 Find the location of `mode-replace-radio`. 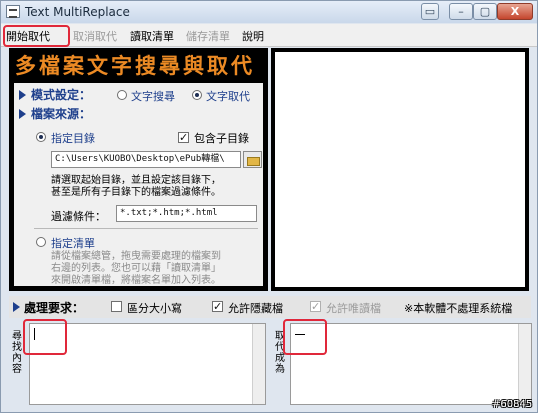

mode-replace-radio is located at coordinates (197, 95).